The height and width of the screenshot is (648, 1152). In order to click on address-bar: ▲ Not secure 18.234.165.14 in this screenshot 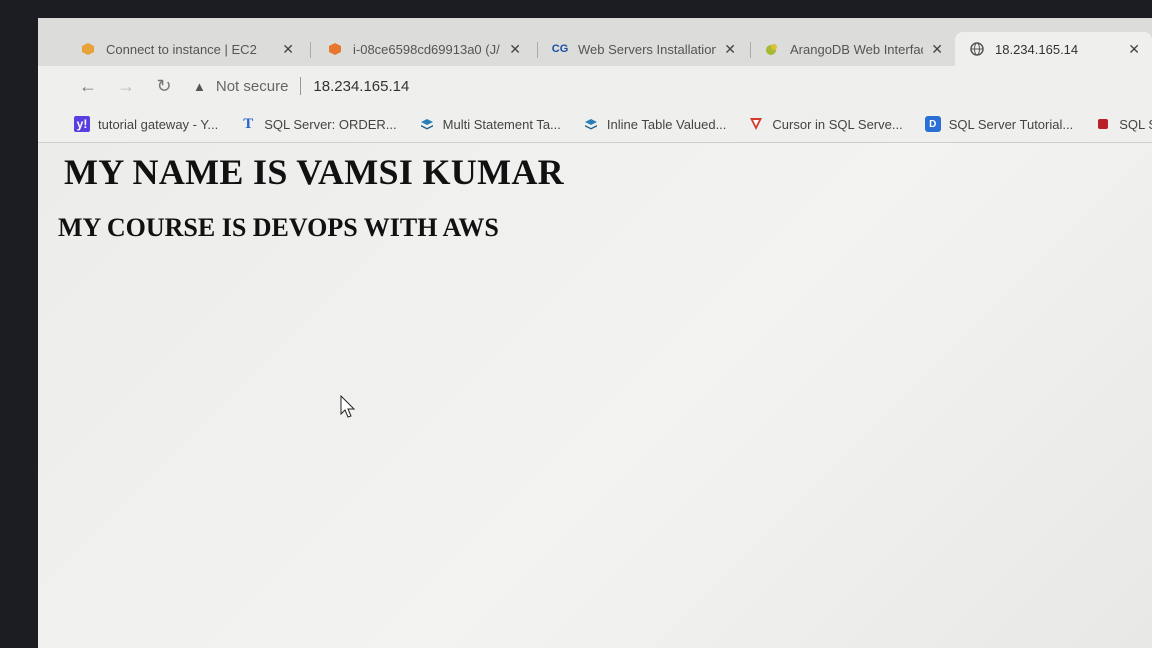, I will do `click(657, 86)`.